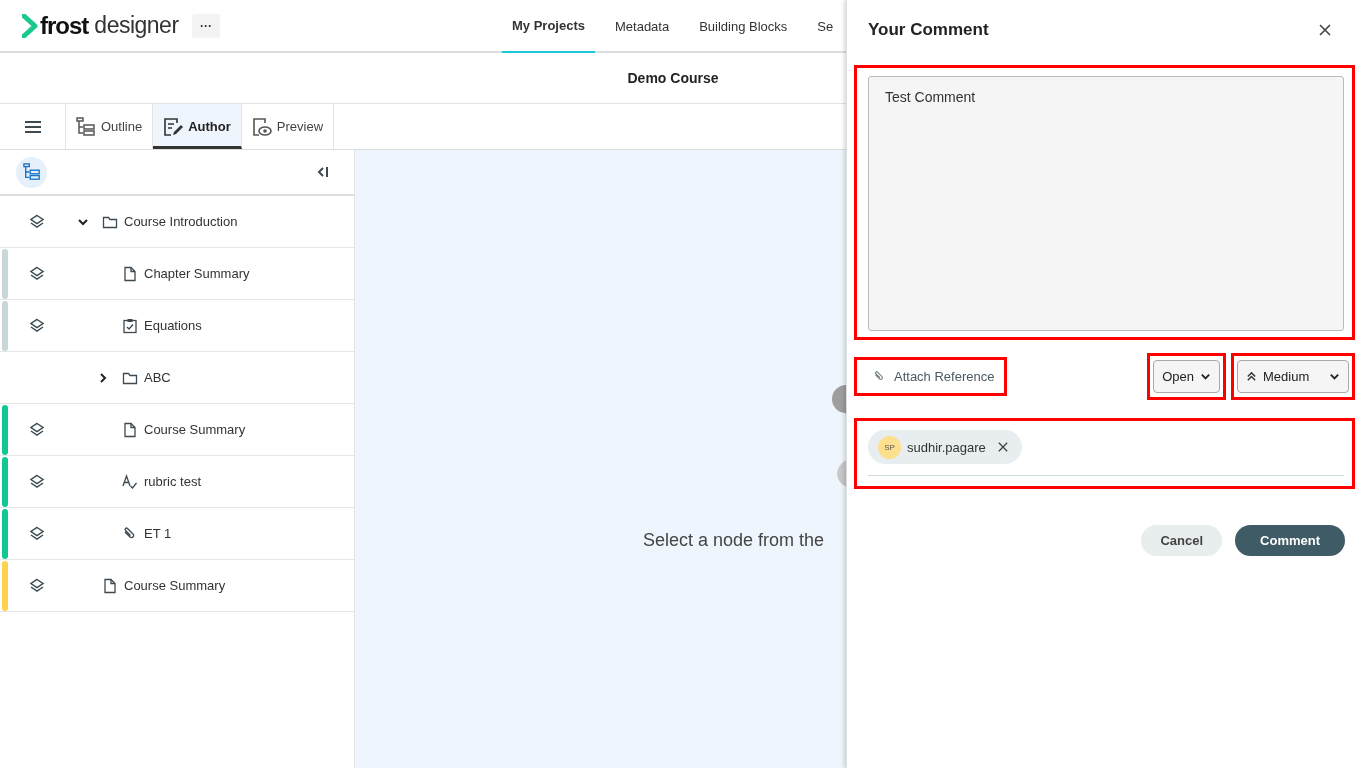  I want to click on tree-item-label: ABC, so click(157, 377).